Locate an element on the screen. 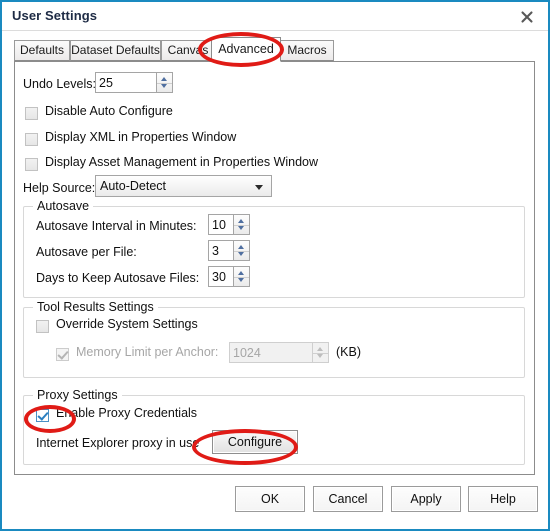  help-source-label: Help Source: is located at coordinates (59, 188).